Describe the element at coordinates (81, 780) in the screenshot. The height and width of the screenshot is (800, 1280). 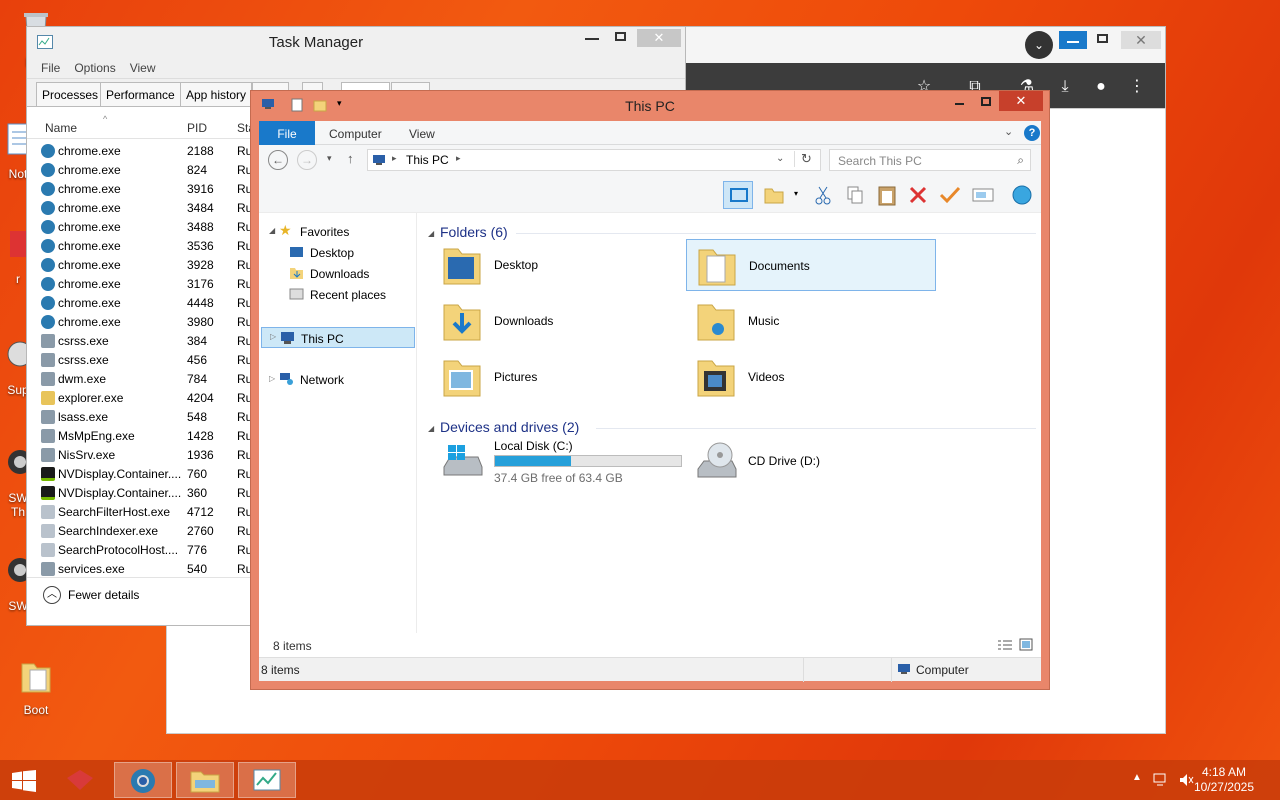
I see `taskbar-app-toolbox` at that location.